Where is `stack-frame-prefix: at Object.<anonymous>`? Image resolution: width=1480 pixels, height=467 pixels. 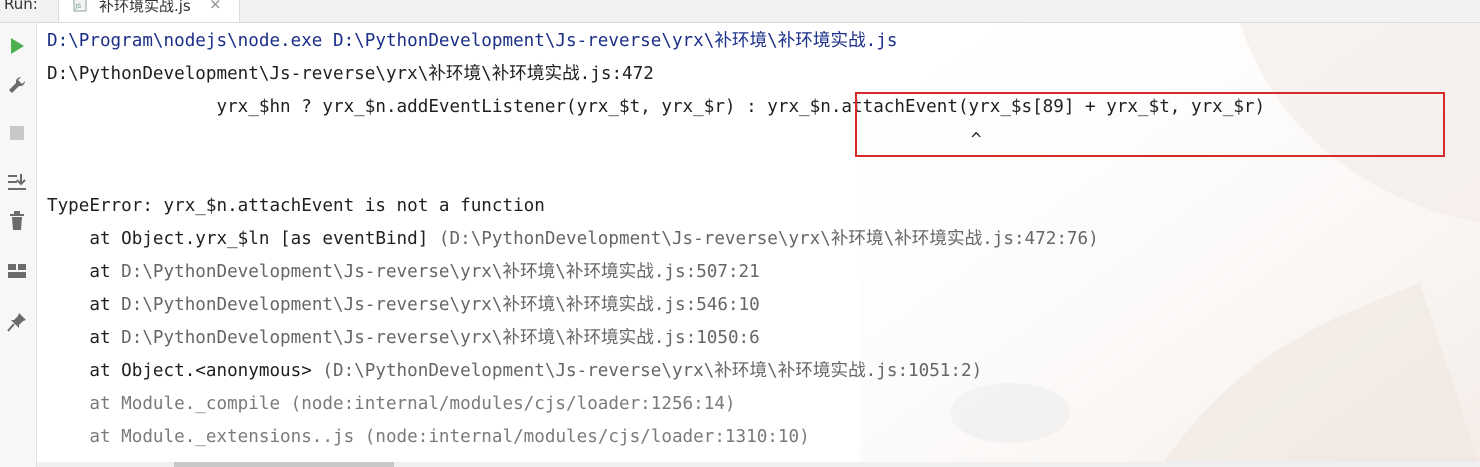
stack-frame-prefix: at Object.<anonymous> is located at coordinates (185, 371).